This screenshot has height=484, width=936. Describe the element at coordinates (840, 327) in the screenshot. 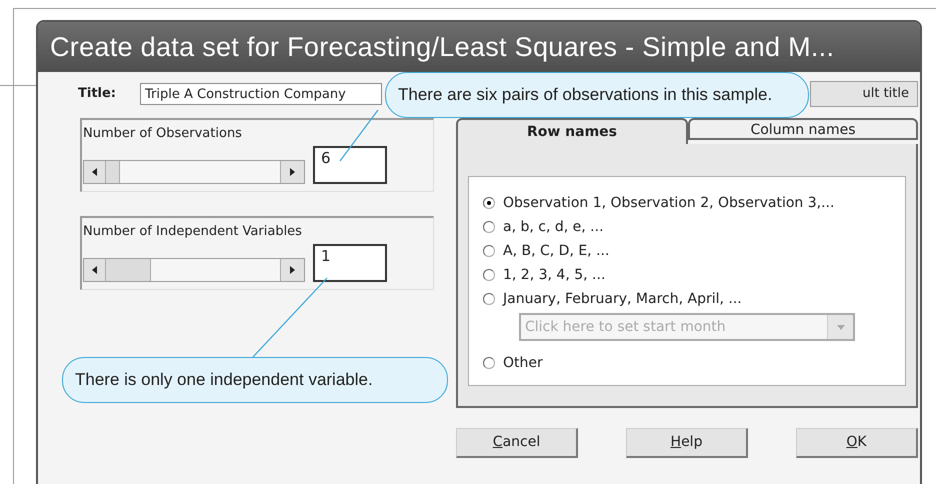

I see `dropdown-caret-icon` at that location.